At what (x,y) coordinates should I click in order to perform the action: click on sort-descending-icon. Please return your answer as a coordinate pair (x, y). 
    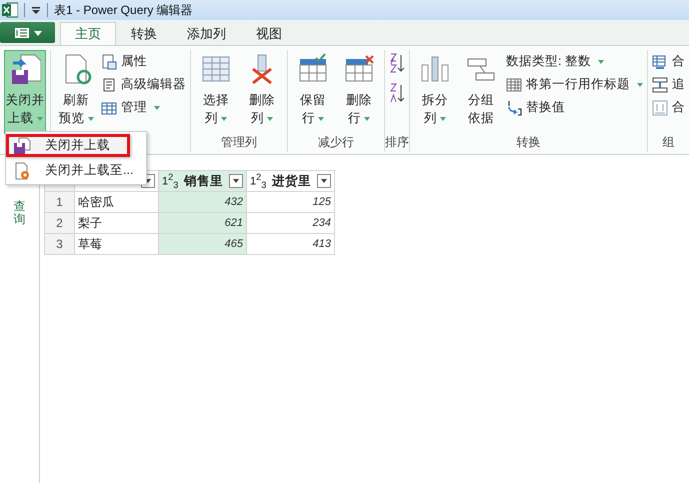
    Looking at the image, I should click on (397, 93).